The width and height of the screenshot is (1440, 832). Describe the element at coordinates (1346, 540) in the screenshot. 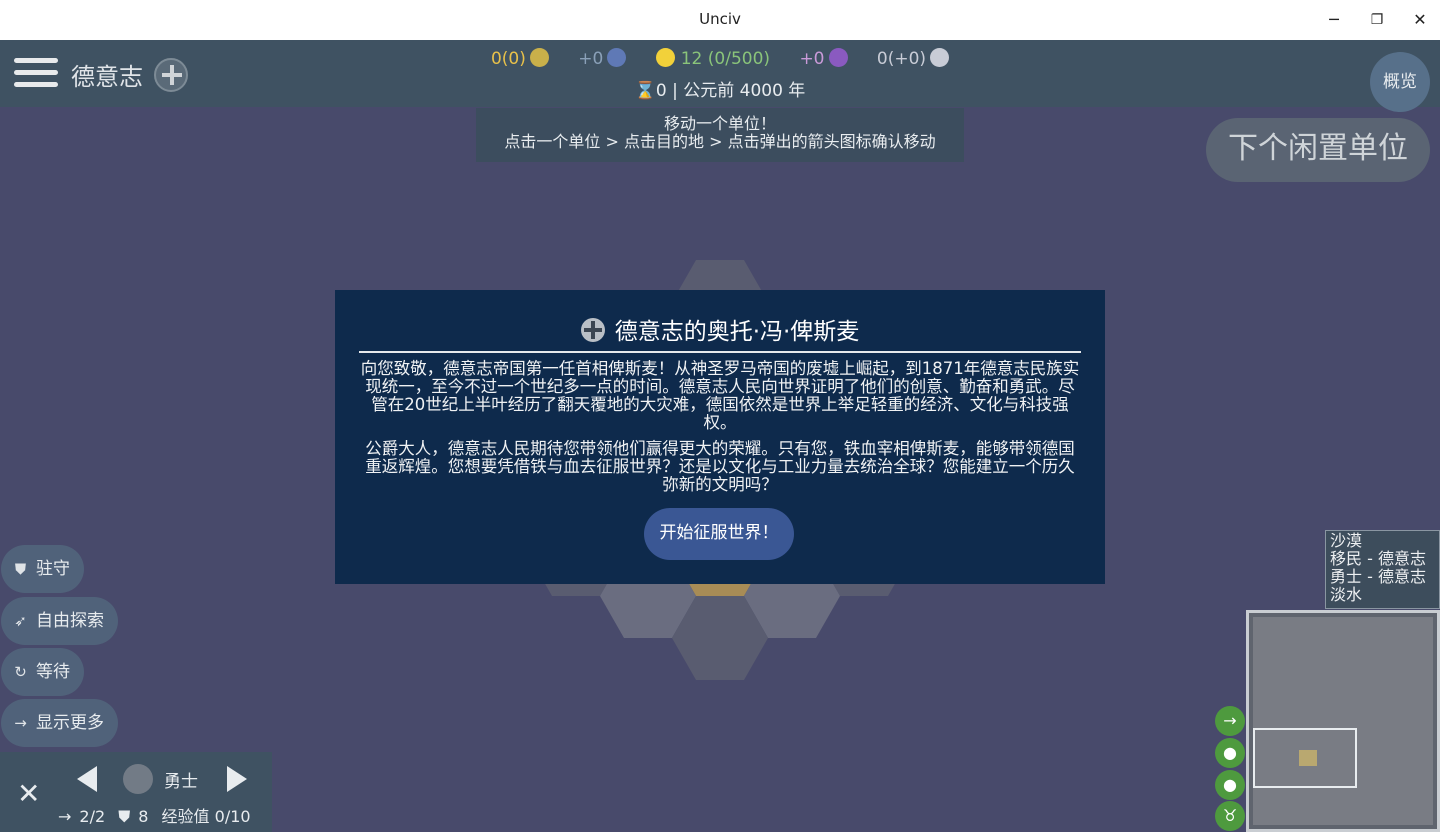

I see `tile-terrain: 沙漠` at that location.